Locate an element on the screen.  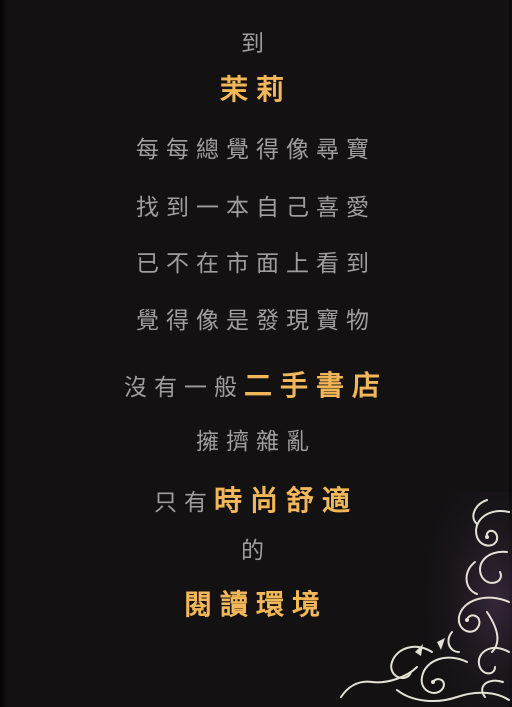
line-3: 每每總覺得像尋寶 is located at coordinates (256, 150).